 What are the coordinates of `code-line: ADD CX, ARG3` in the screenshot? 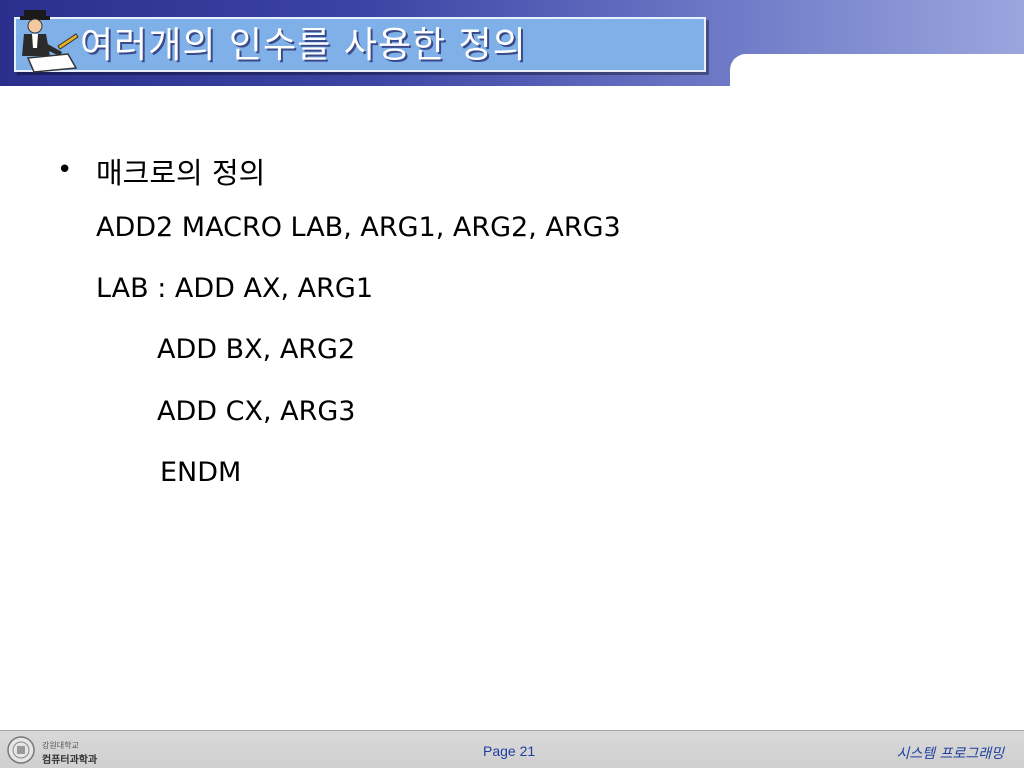 It's located at (256, 411).